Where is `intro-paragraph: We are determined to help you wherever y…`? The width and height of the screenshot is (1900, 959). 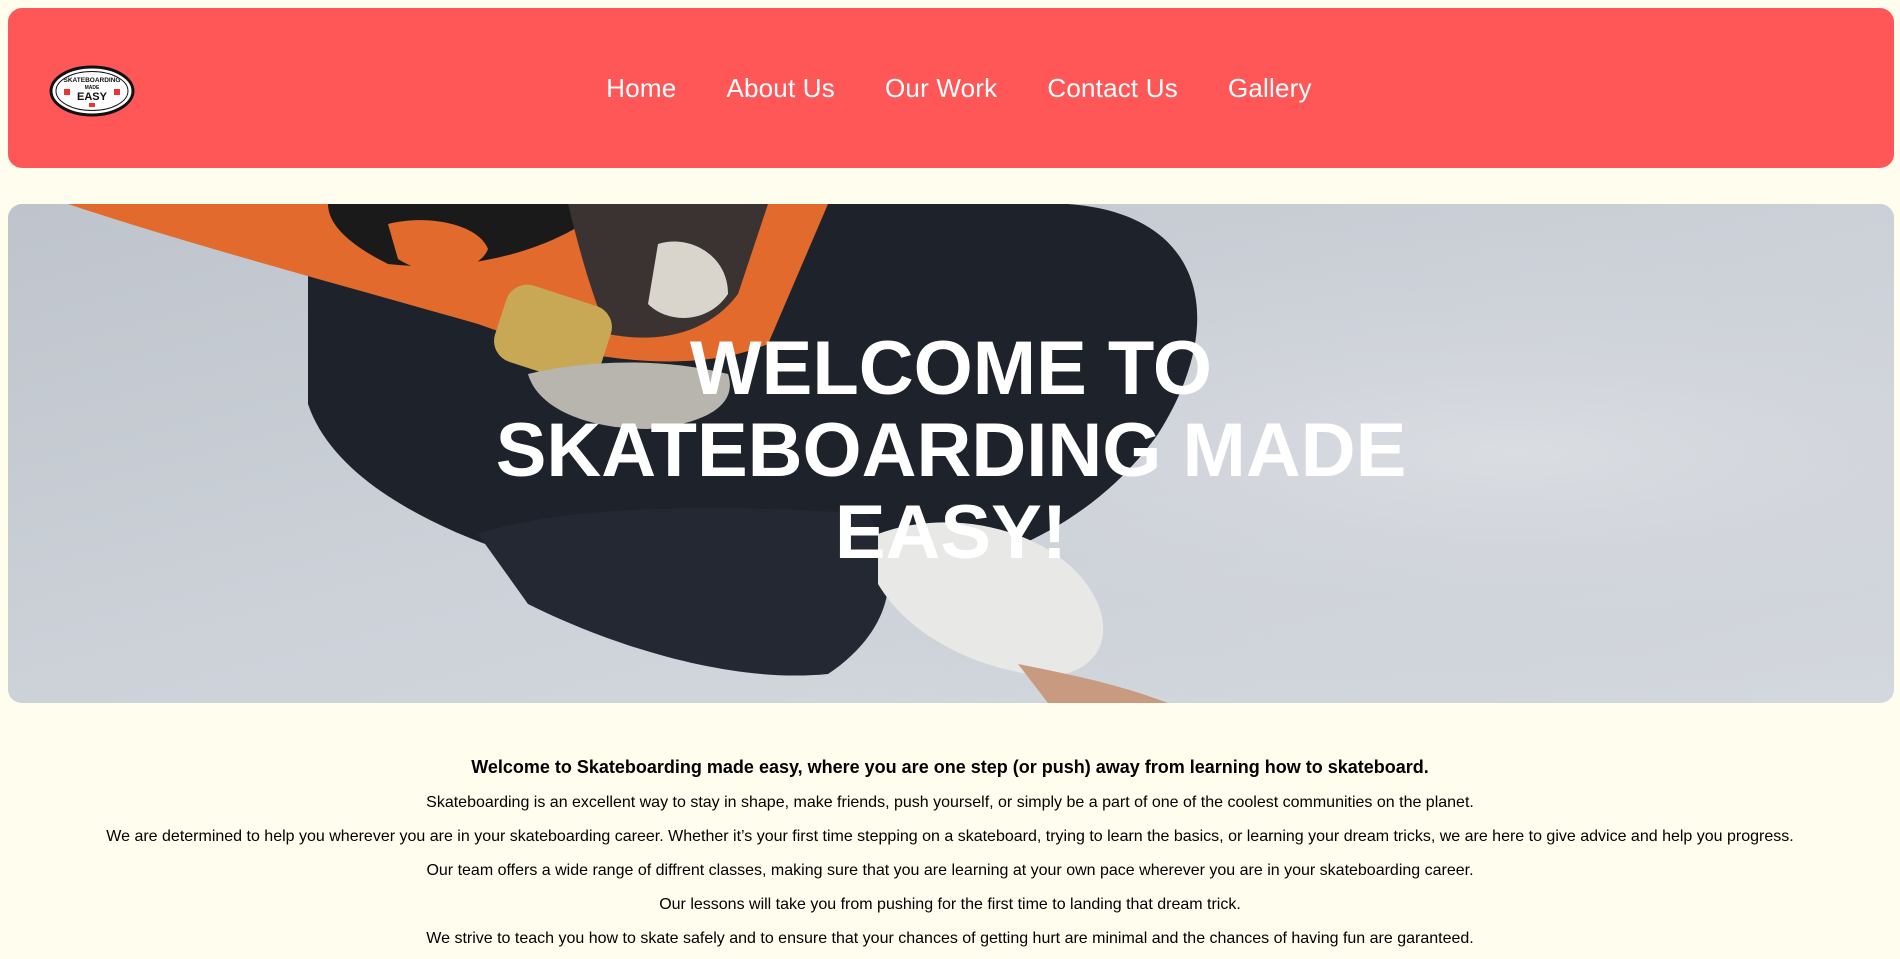 intro-paragraph: We are determined to help you wherever y… is located at coordinates (950, 836).